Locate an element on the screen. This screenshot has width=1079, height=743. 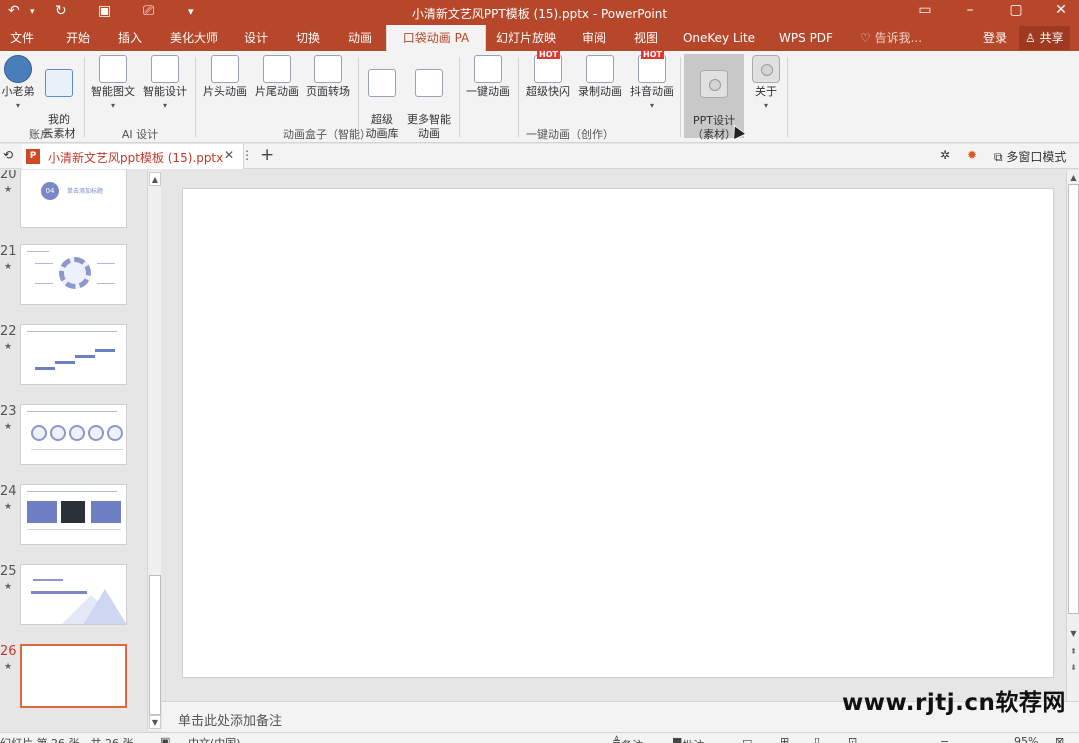
lightbulb-icon: ♡ is located at coordinates (865, 38).